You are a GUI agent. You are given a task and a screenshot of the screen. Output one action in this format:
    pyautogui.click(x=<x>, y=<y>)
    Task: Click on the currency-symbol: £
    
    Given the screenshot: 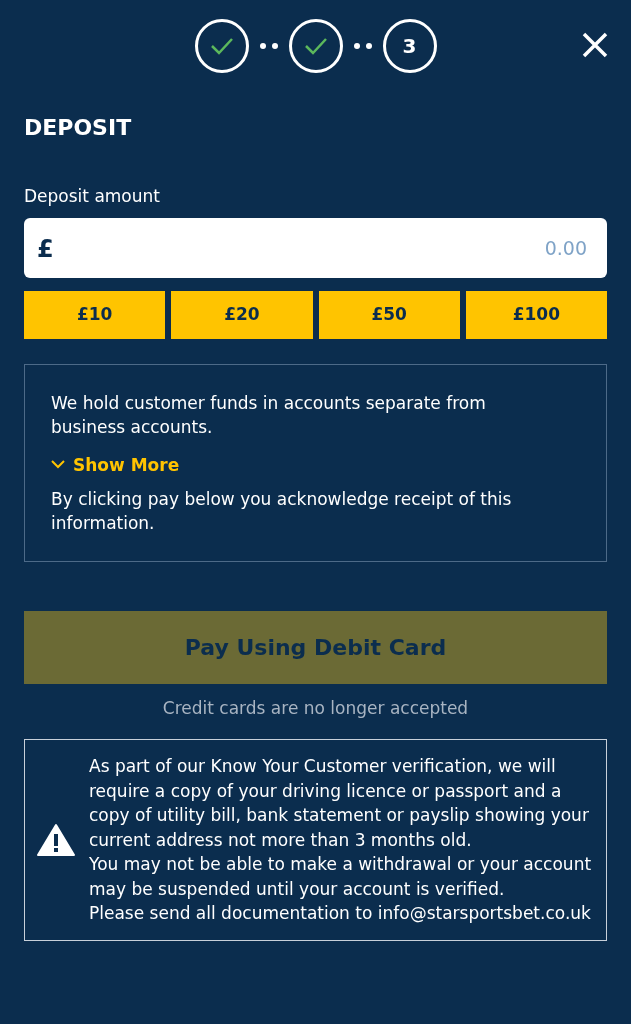 What is the action you would take?
    pyautogui.click(x=45, y=249)
    